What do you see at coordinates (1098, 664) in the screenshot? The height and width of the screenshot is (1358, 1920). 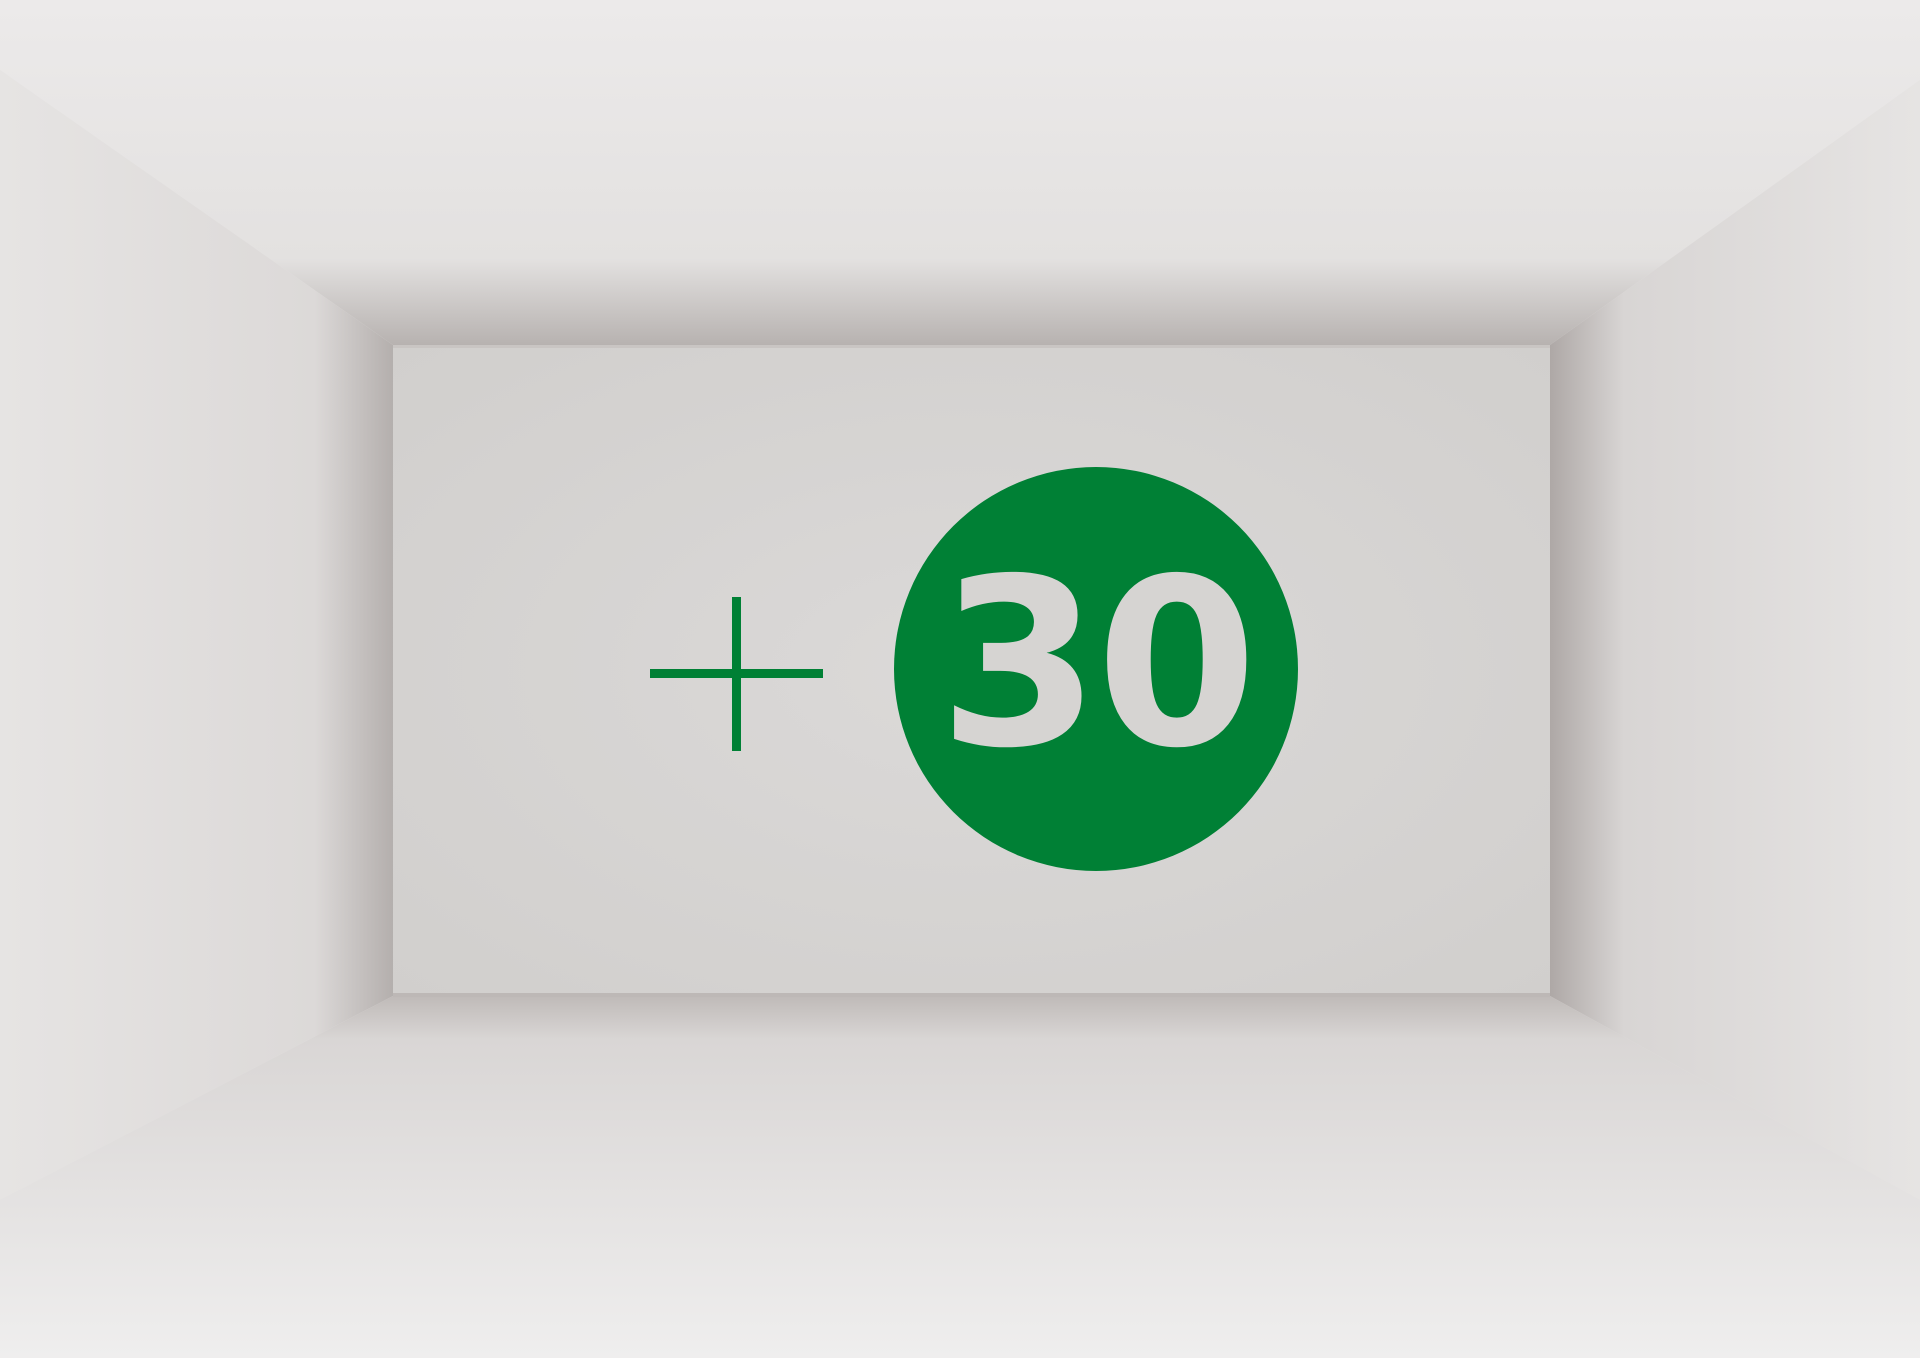 I see `badge-number: 30` at bounding box center [1098, 664].